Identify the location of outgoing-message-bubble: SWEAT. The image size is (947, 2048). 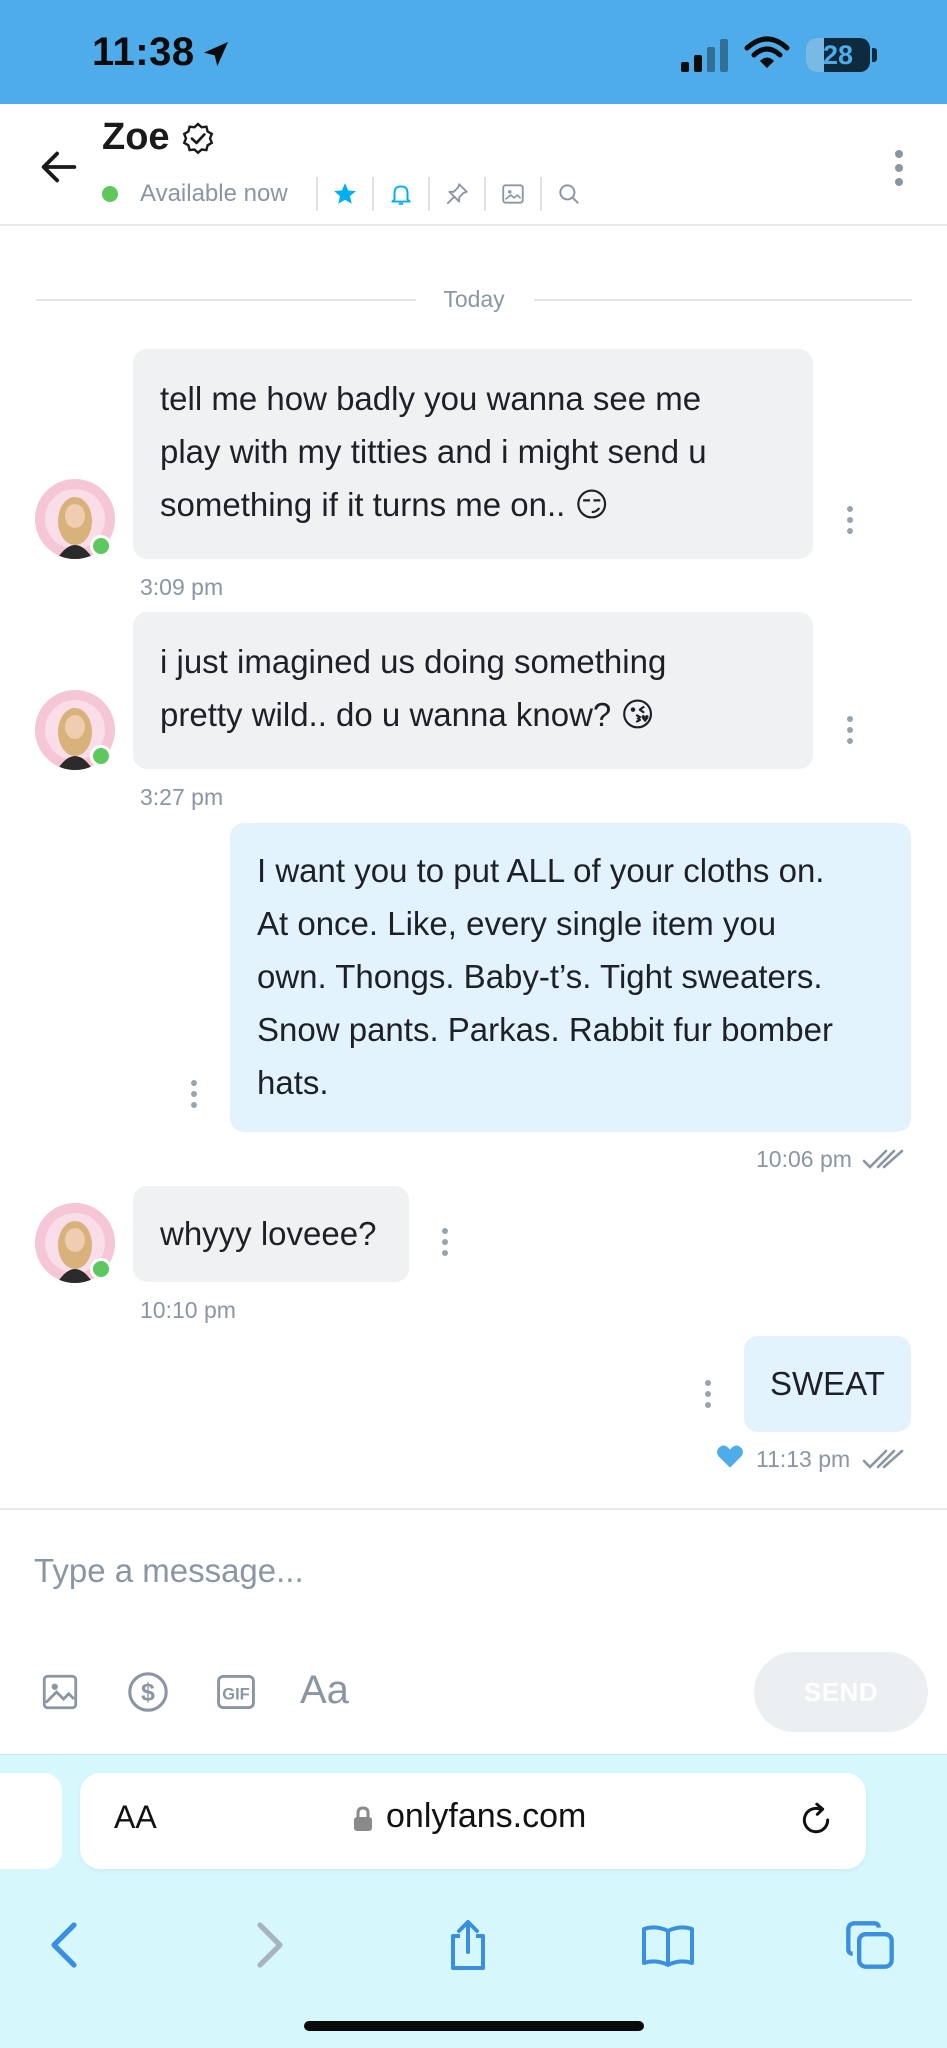
(827, 1384).